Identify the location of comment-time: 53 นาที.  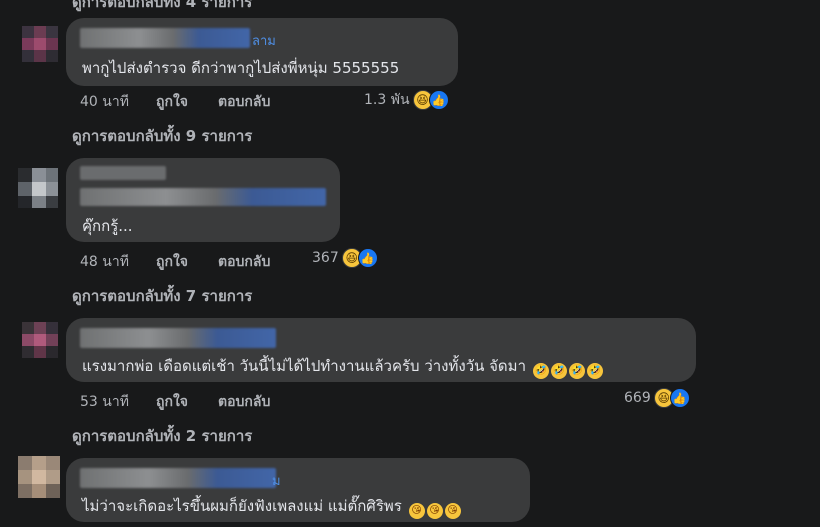
(104, 402).